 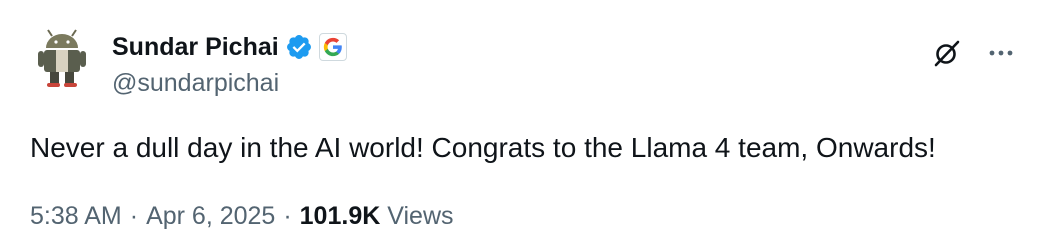 I want to click on more-horizontal-icon, so click(x=1001, y=53).